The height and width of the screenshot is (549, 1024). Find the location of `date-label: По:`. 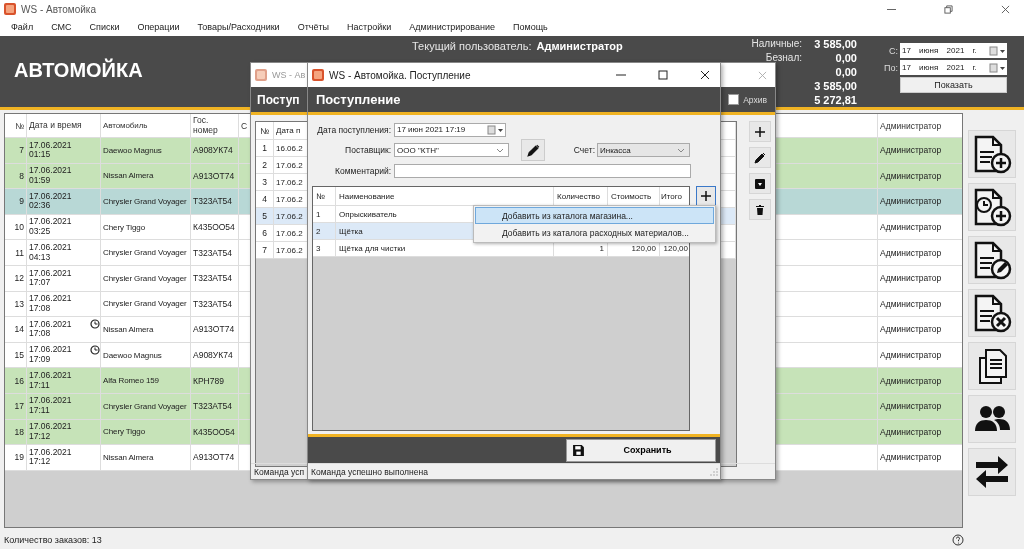

date-label: По: is located at coordinates (890, 67).